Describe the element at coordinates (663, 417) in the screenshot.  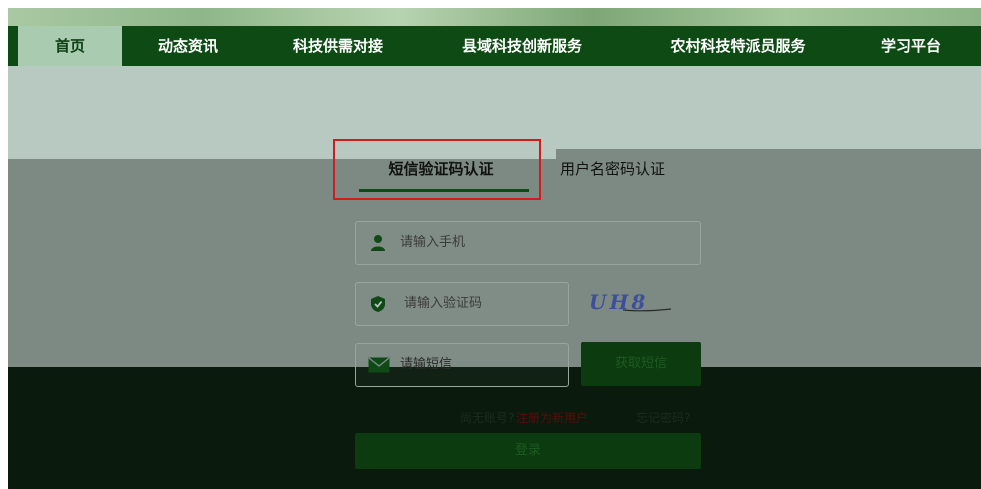
I see `forgot-password-link: 忘记密码?` at that location.